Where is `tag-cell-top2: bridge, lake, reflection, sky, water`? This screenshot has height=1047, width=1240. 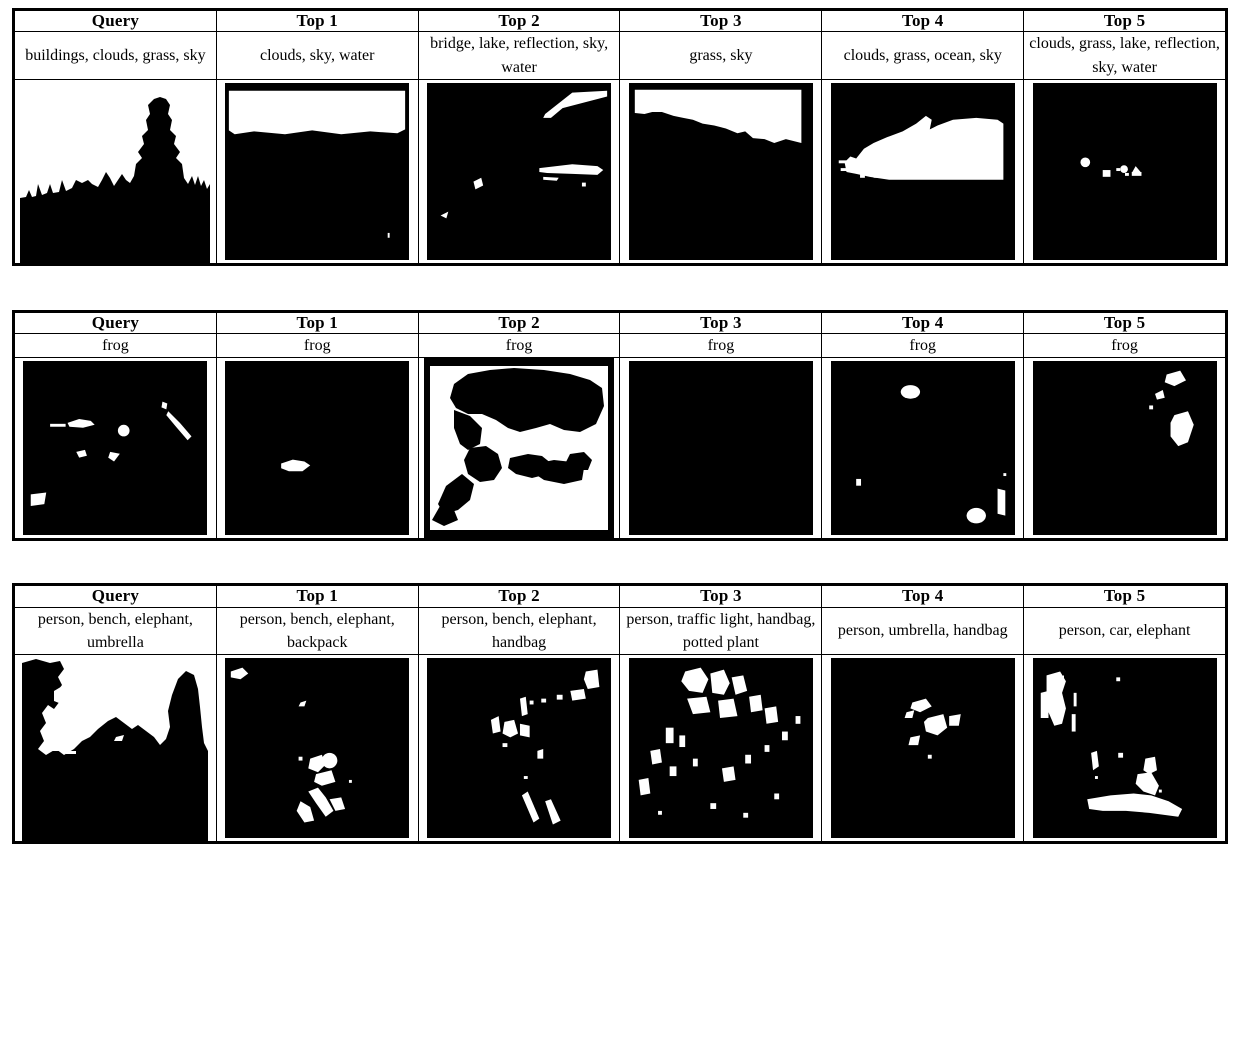
tag-cell-top2: bridge, lake, reflection, sky, water is located at coordinates (519, 55).